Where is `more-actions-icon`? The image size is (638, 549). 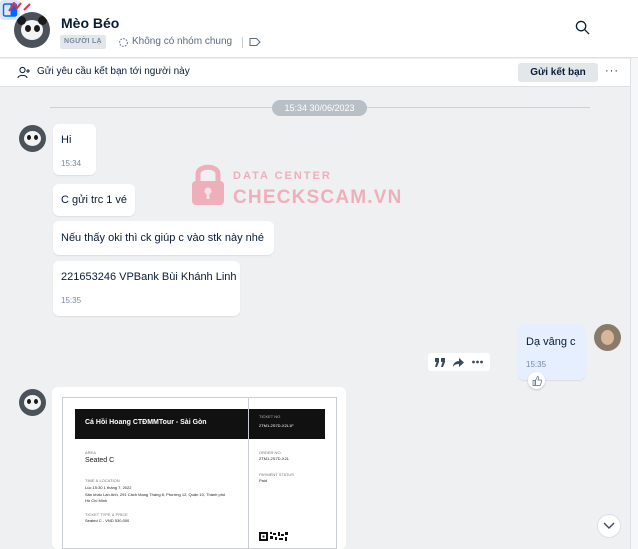
more-actions-icon is located at coordinates (478, 362).